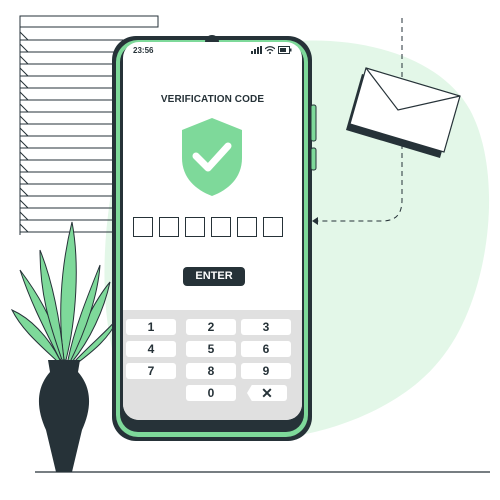 Image resolution: width=500 pixels, height=500 pixels. What do you see at coordinates (143, 50) in the screenshot?
I see `status-time: 23:56` at bounding box center [143, 50].